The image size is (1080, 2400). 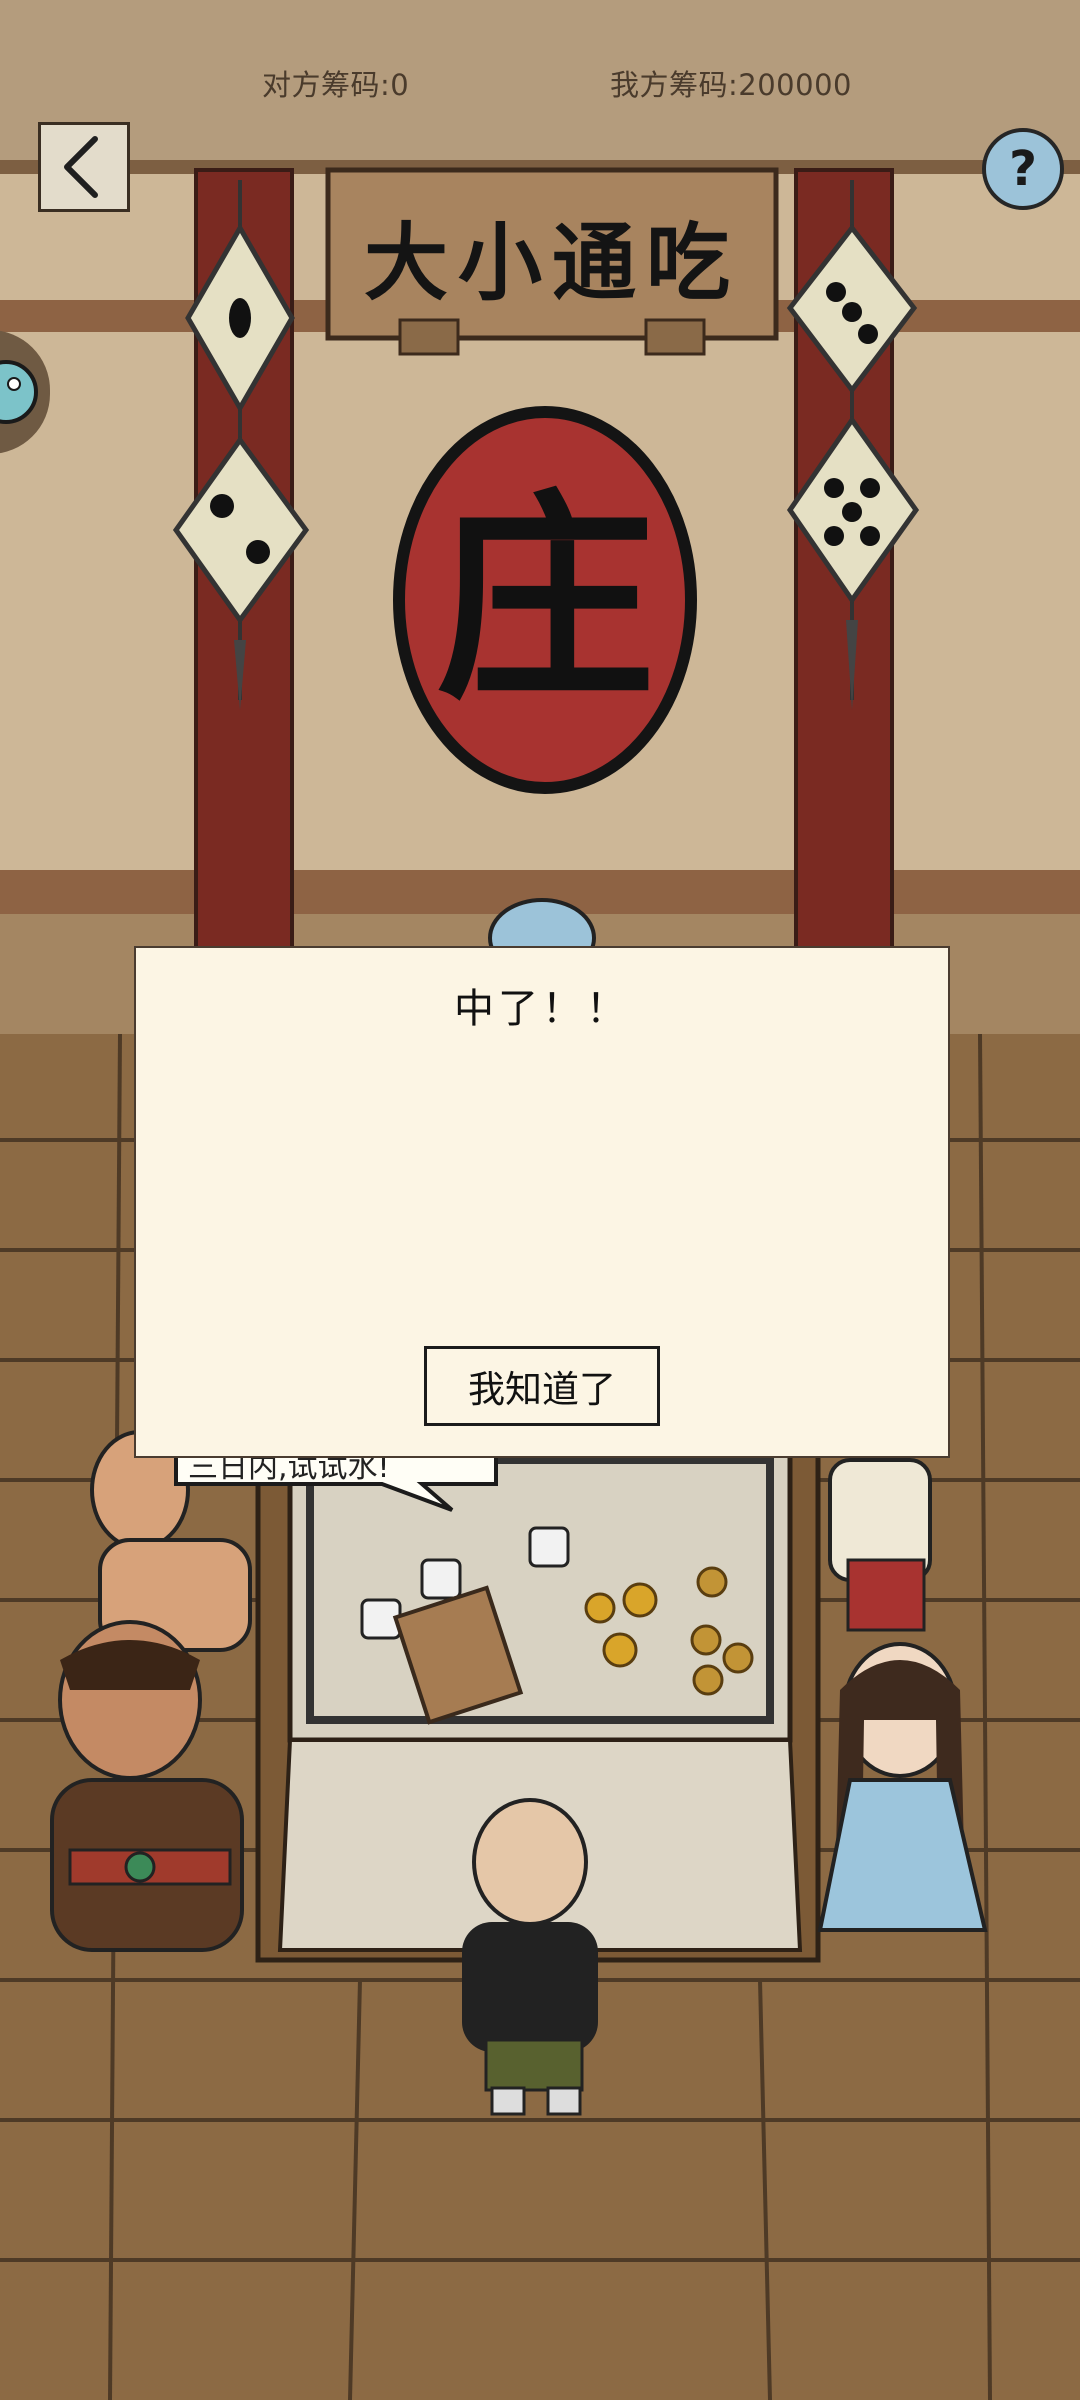 I want to click on side-avatar-button, so click(x=25, y=392).